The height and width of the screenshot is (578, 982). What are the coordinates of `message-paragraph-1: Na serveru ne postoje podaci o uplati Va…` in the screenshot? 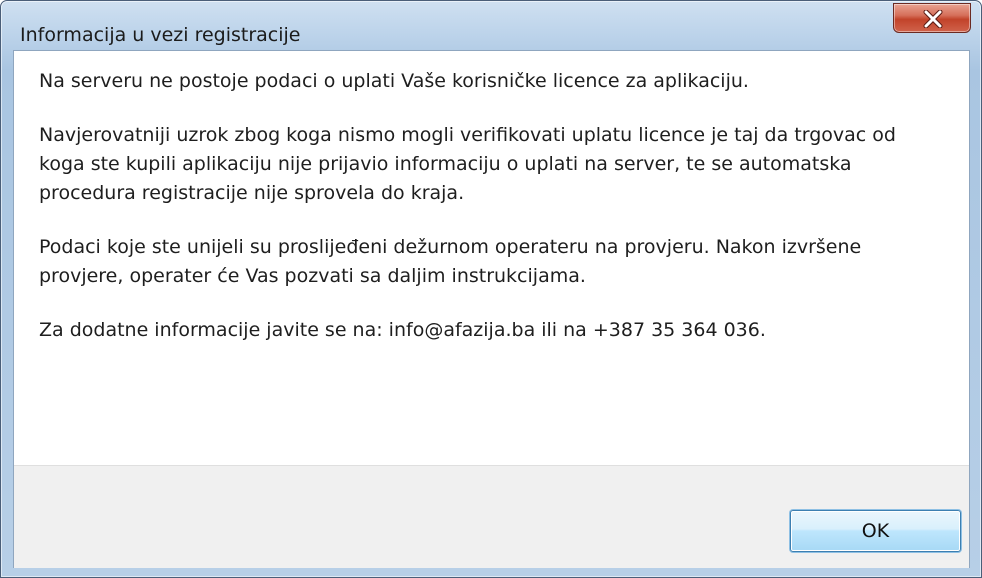 It's located at (394, 81).